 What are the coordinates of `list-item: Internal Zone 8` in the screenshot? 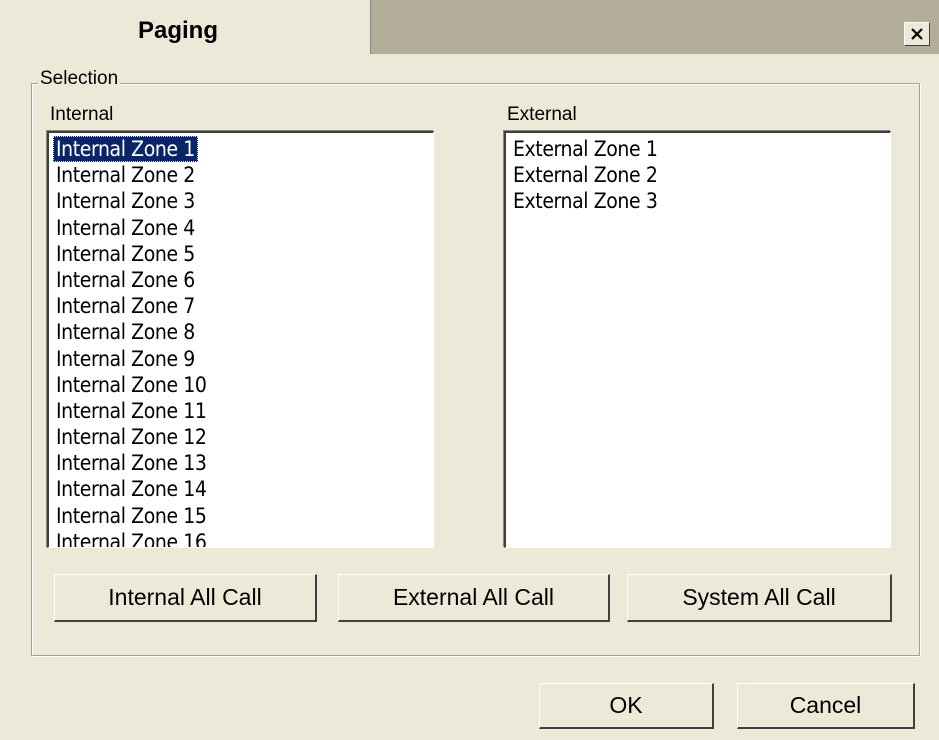 It's located at (131, 332).